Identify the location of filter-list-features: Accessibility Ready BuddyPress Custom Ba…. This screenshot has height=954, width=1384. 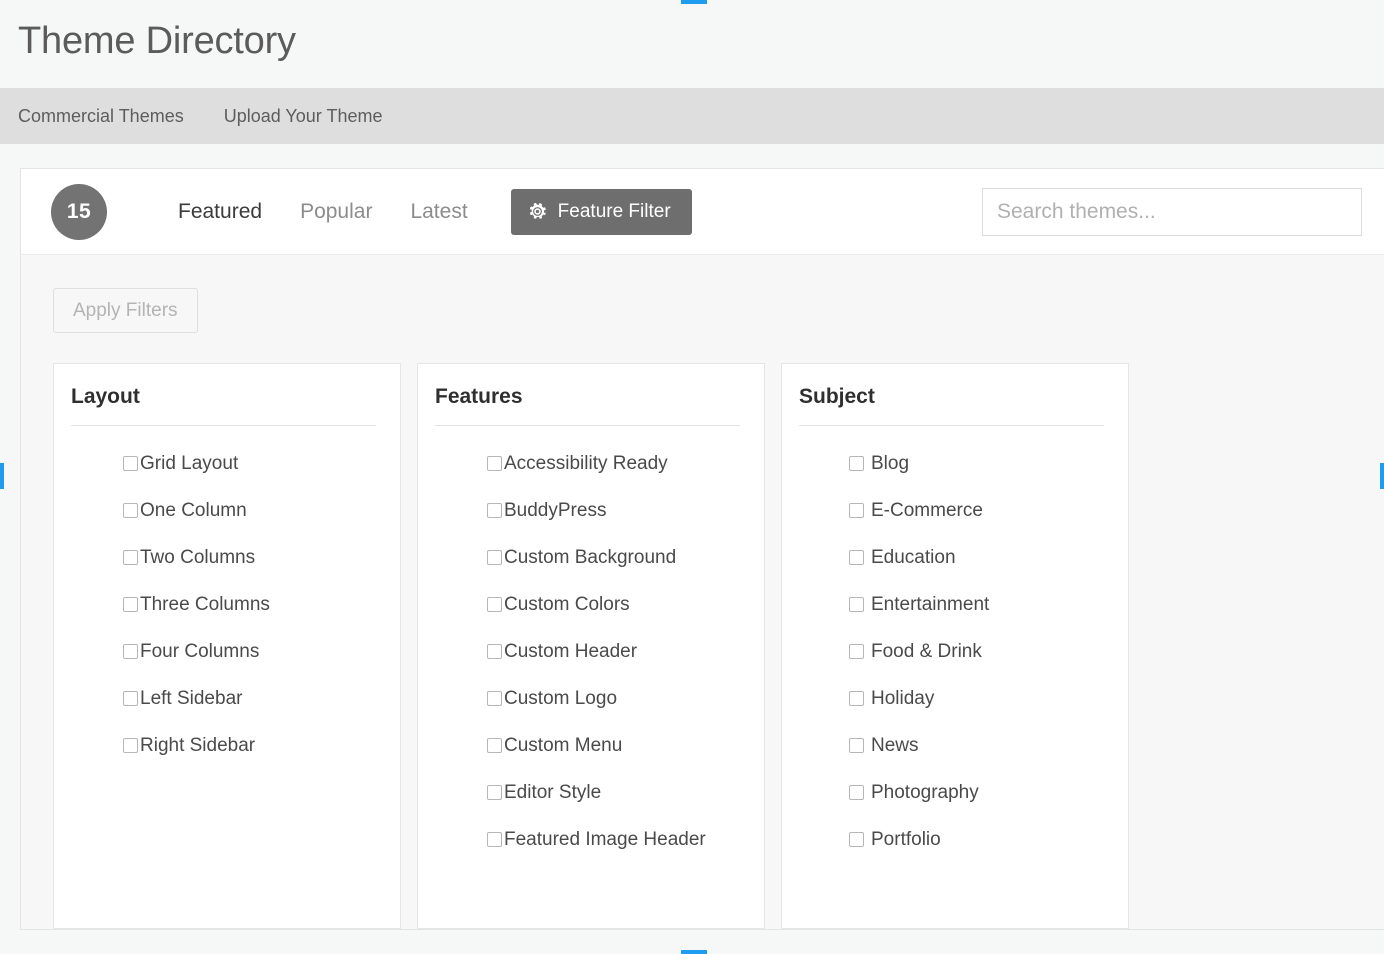
(587, 637).